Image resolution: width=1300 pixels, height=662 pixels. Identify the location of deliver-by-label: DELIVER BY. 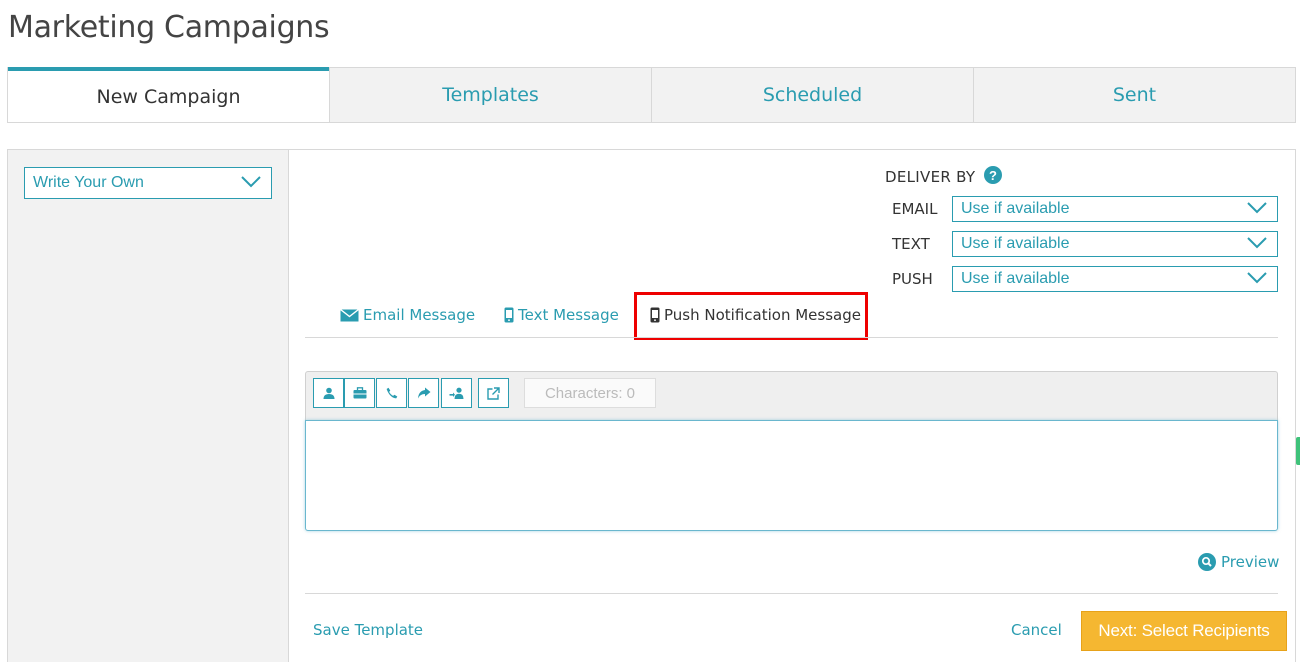
(930, 177).